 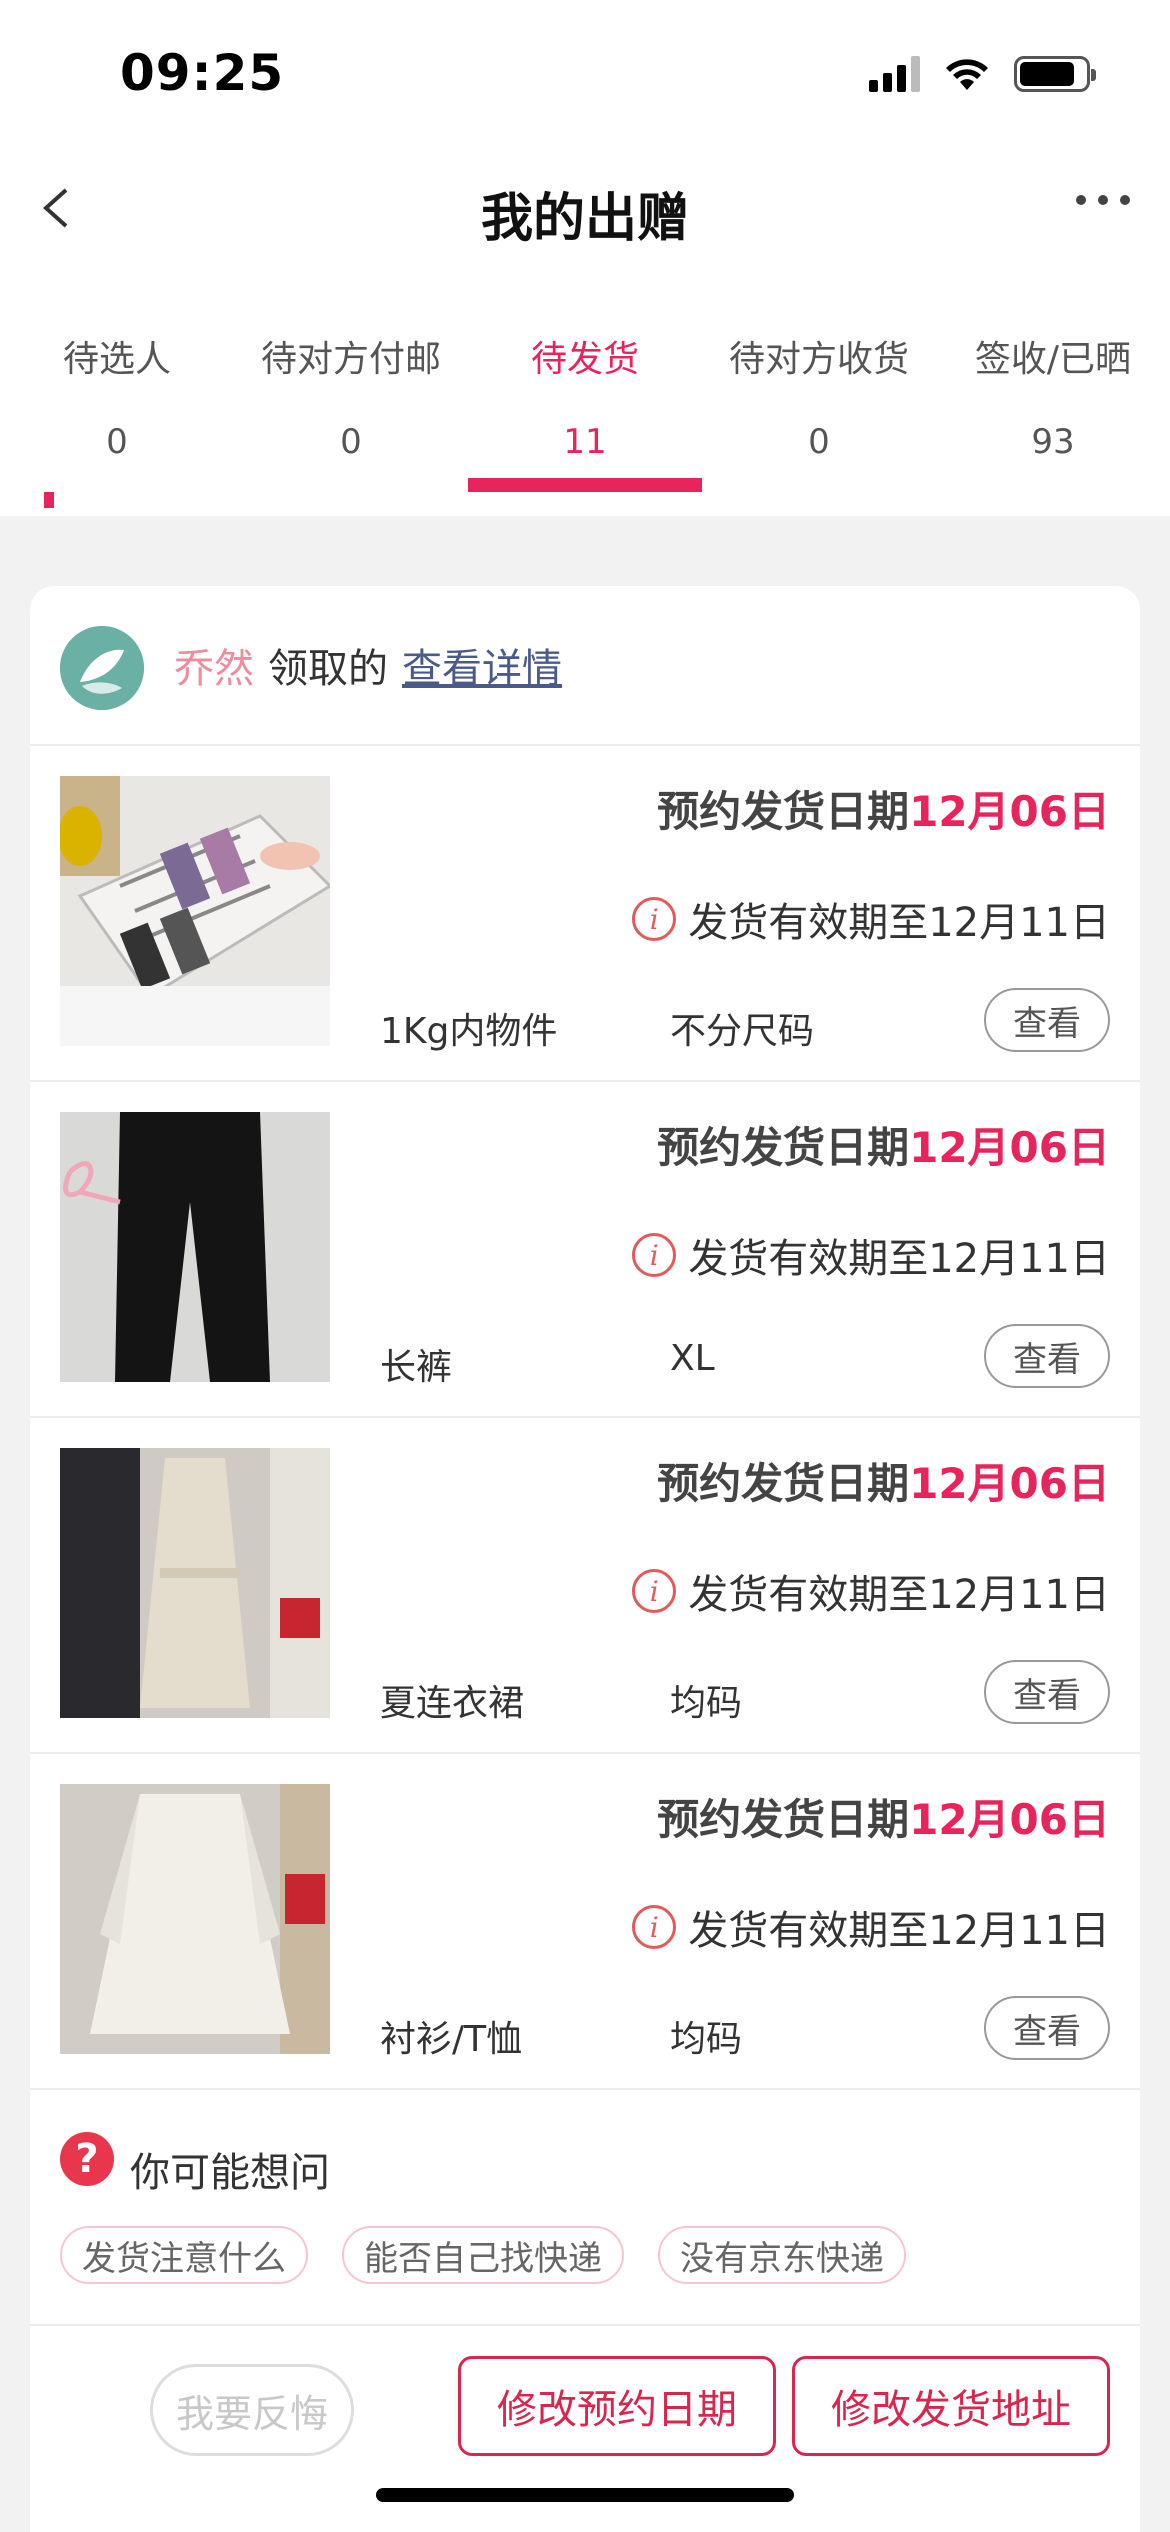 I want to click on item-name: 衬衫/T恤, so click(x=451, y=2039).